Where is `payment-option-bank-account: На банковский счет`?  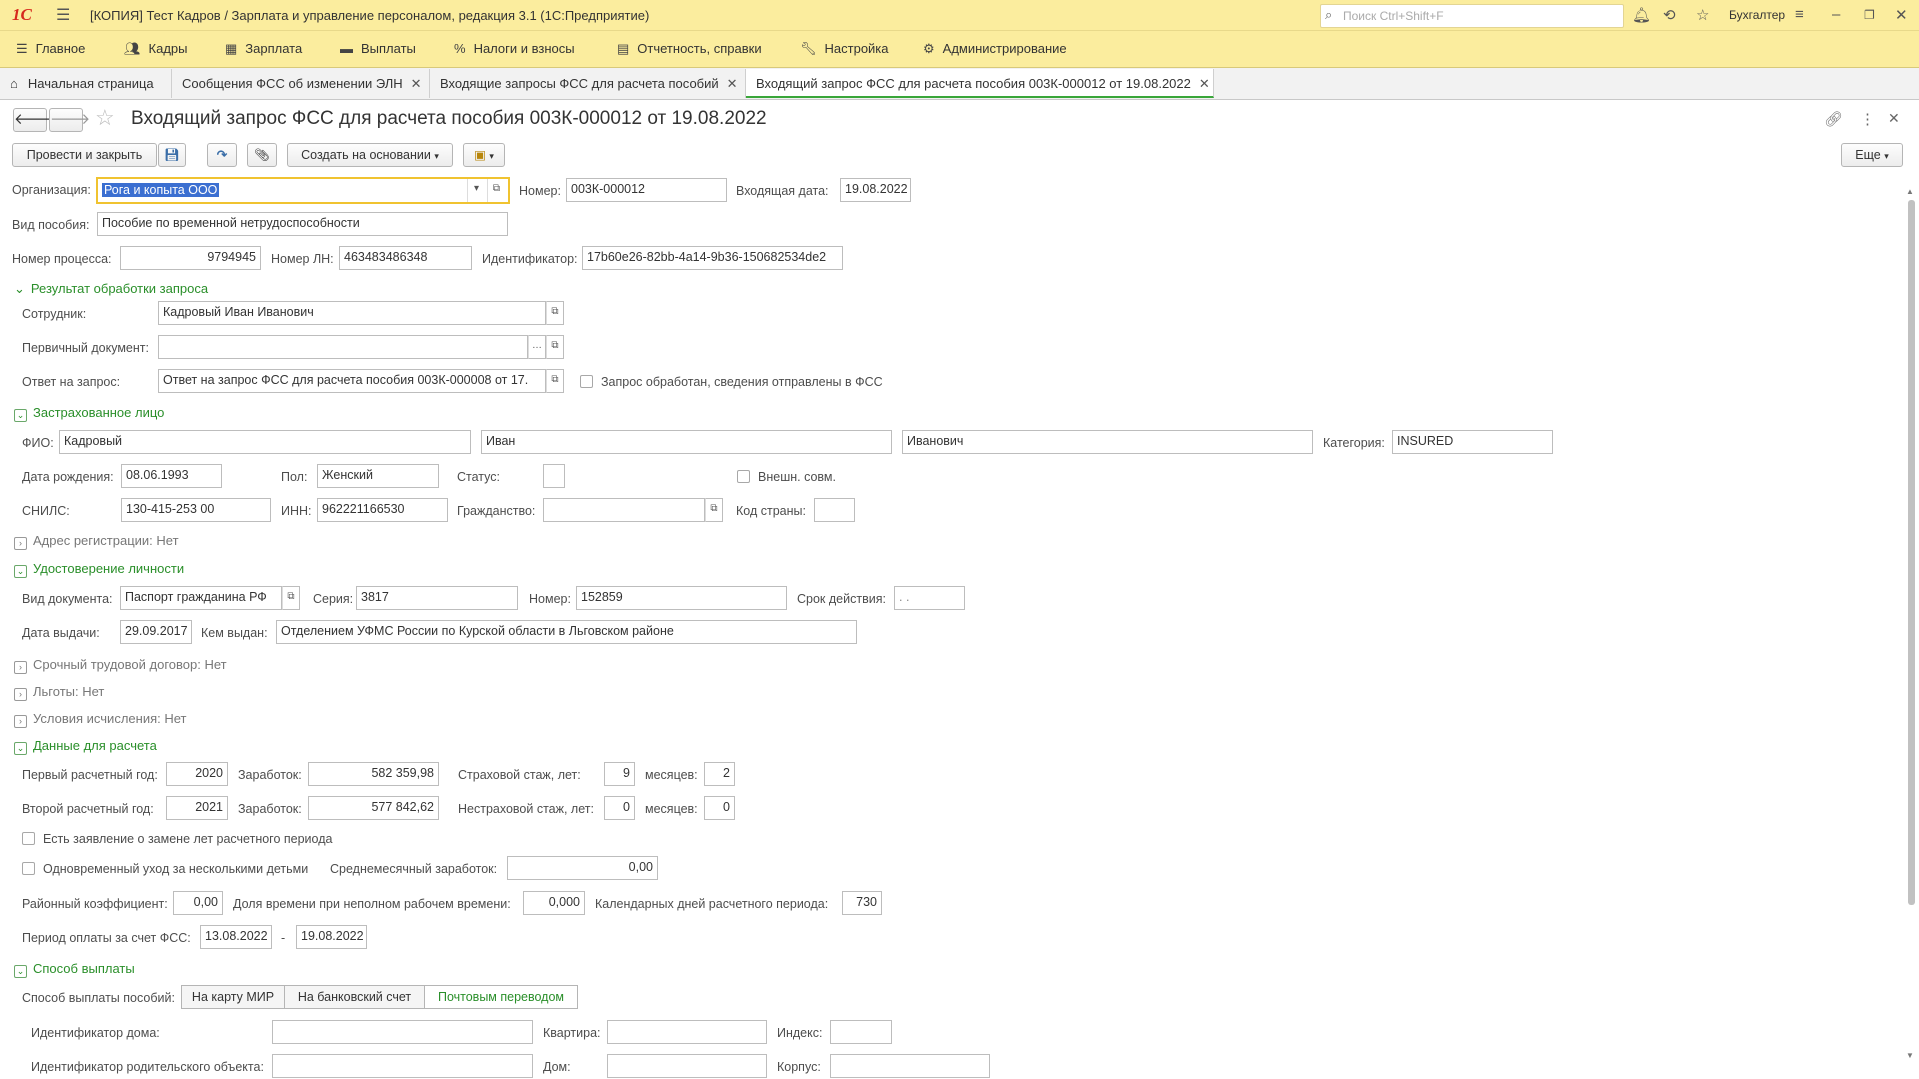 payment-option-bank-account: На банковский счет is located at coordinates (354, 997).